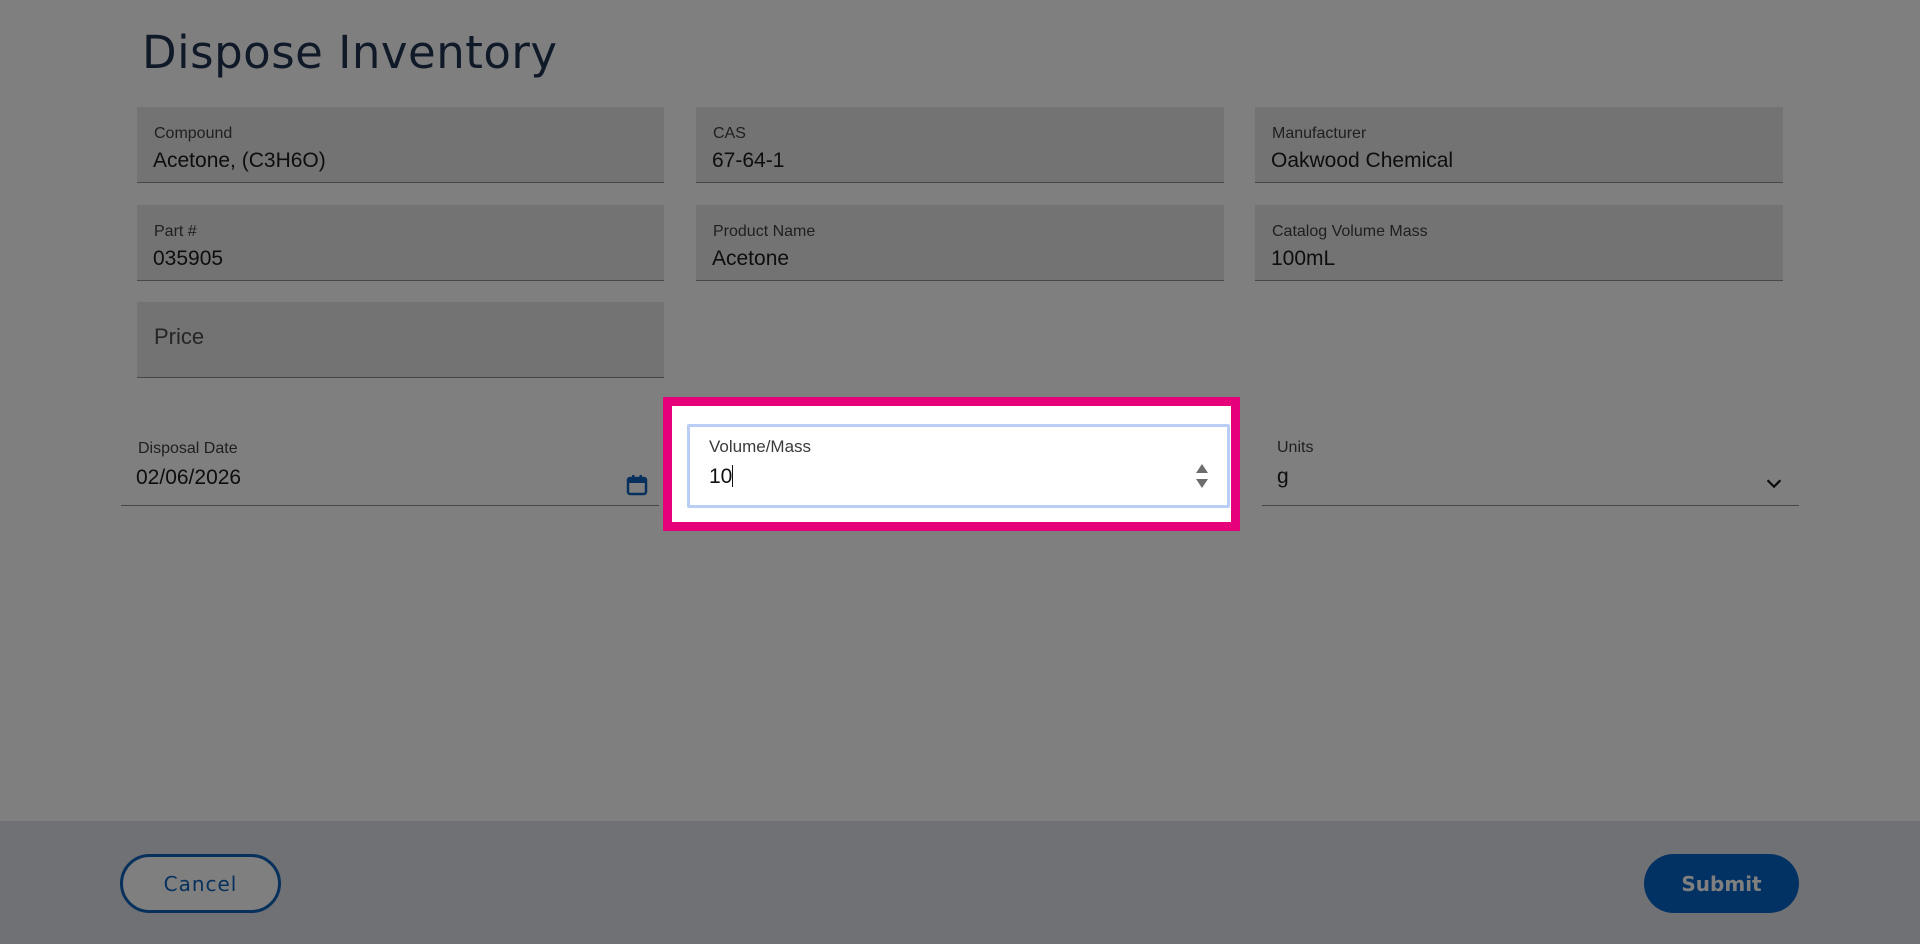 The height and width of the screenshot is (944, 1920). I want to click on cas-value: 67-64-1, so click(748, 160).